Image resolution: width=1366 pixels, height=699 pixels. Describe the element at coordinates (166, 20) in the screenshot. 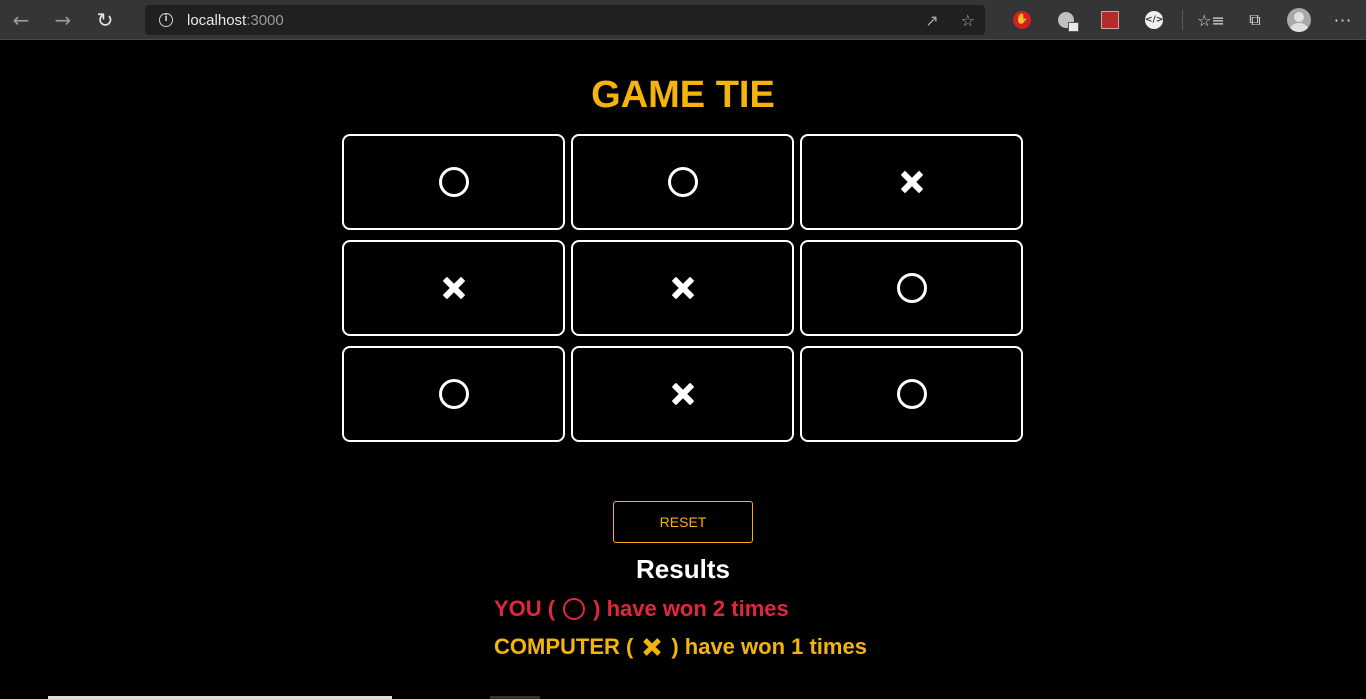

I see `info-icon: i` at that location.